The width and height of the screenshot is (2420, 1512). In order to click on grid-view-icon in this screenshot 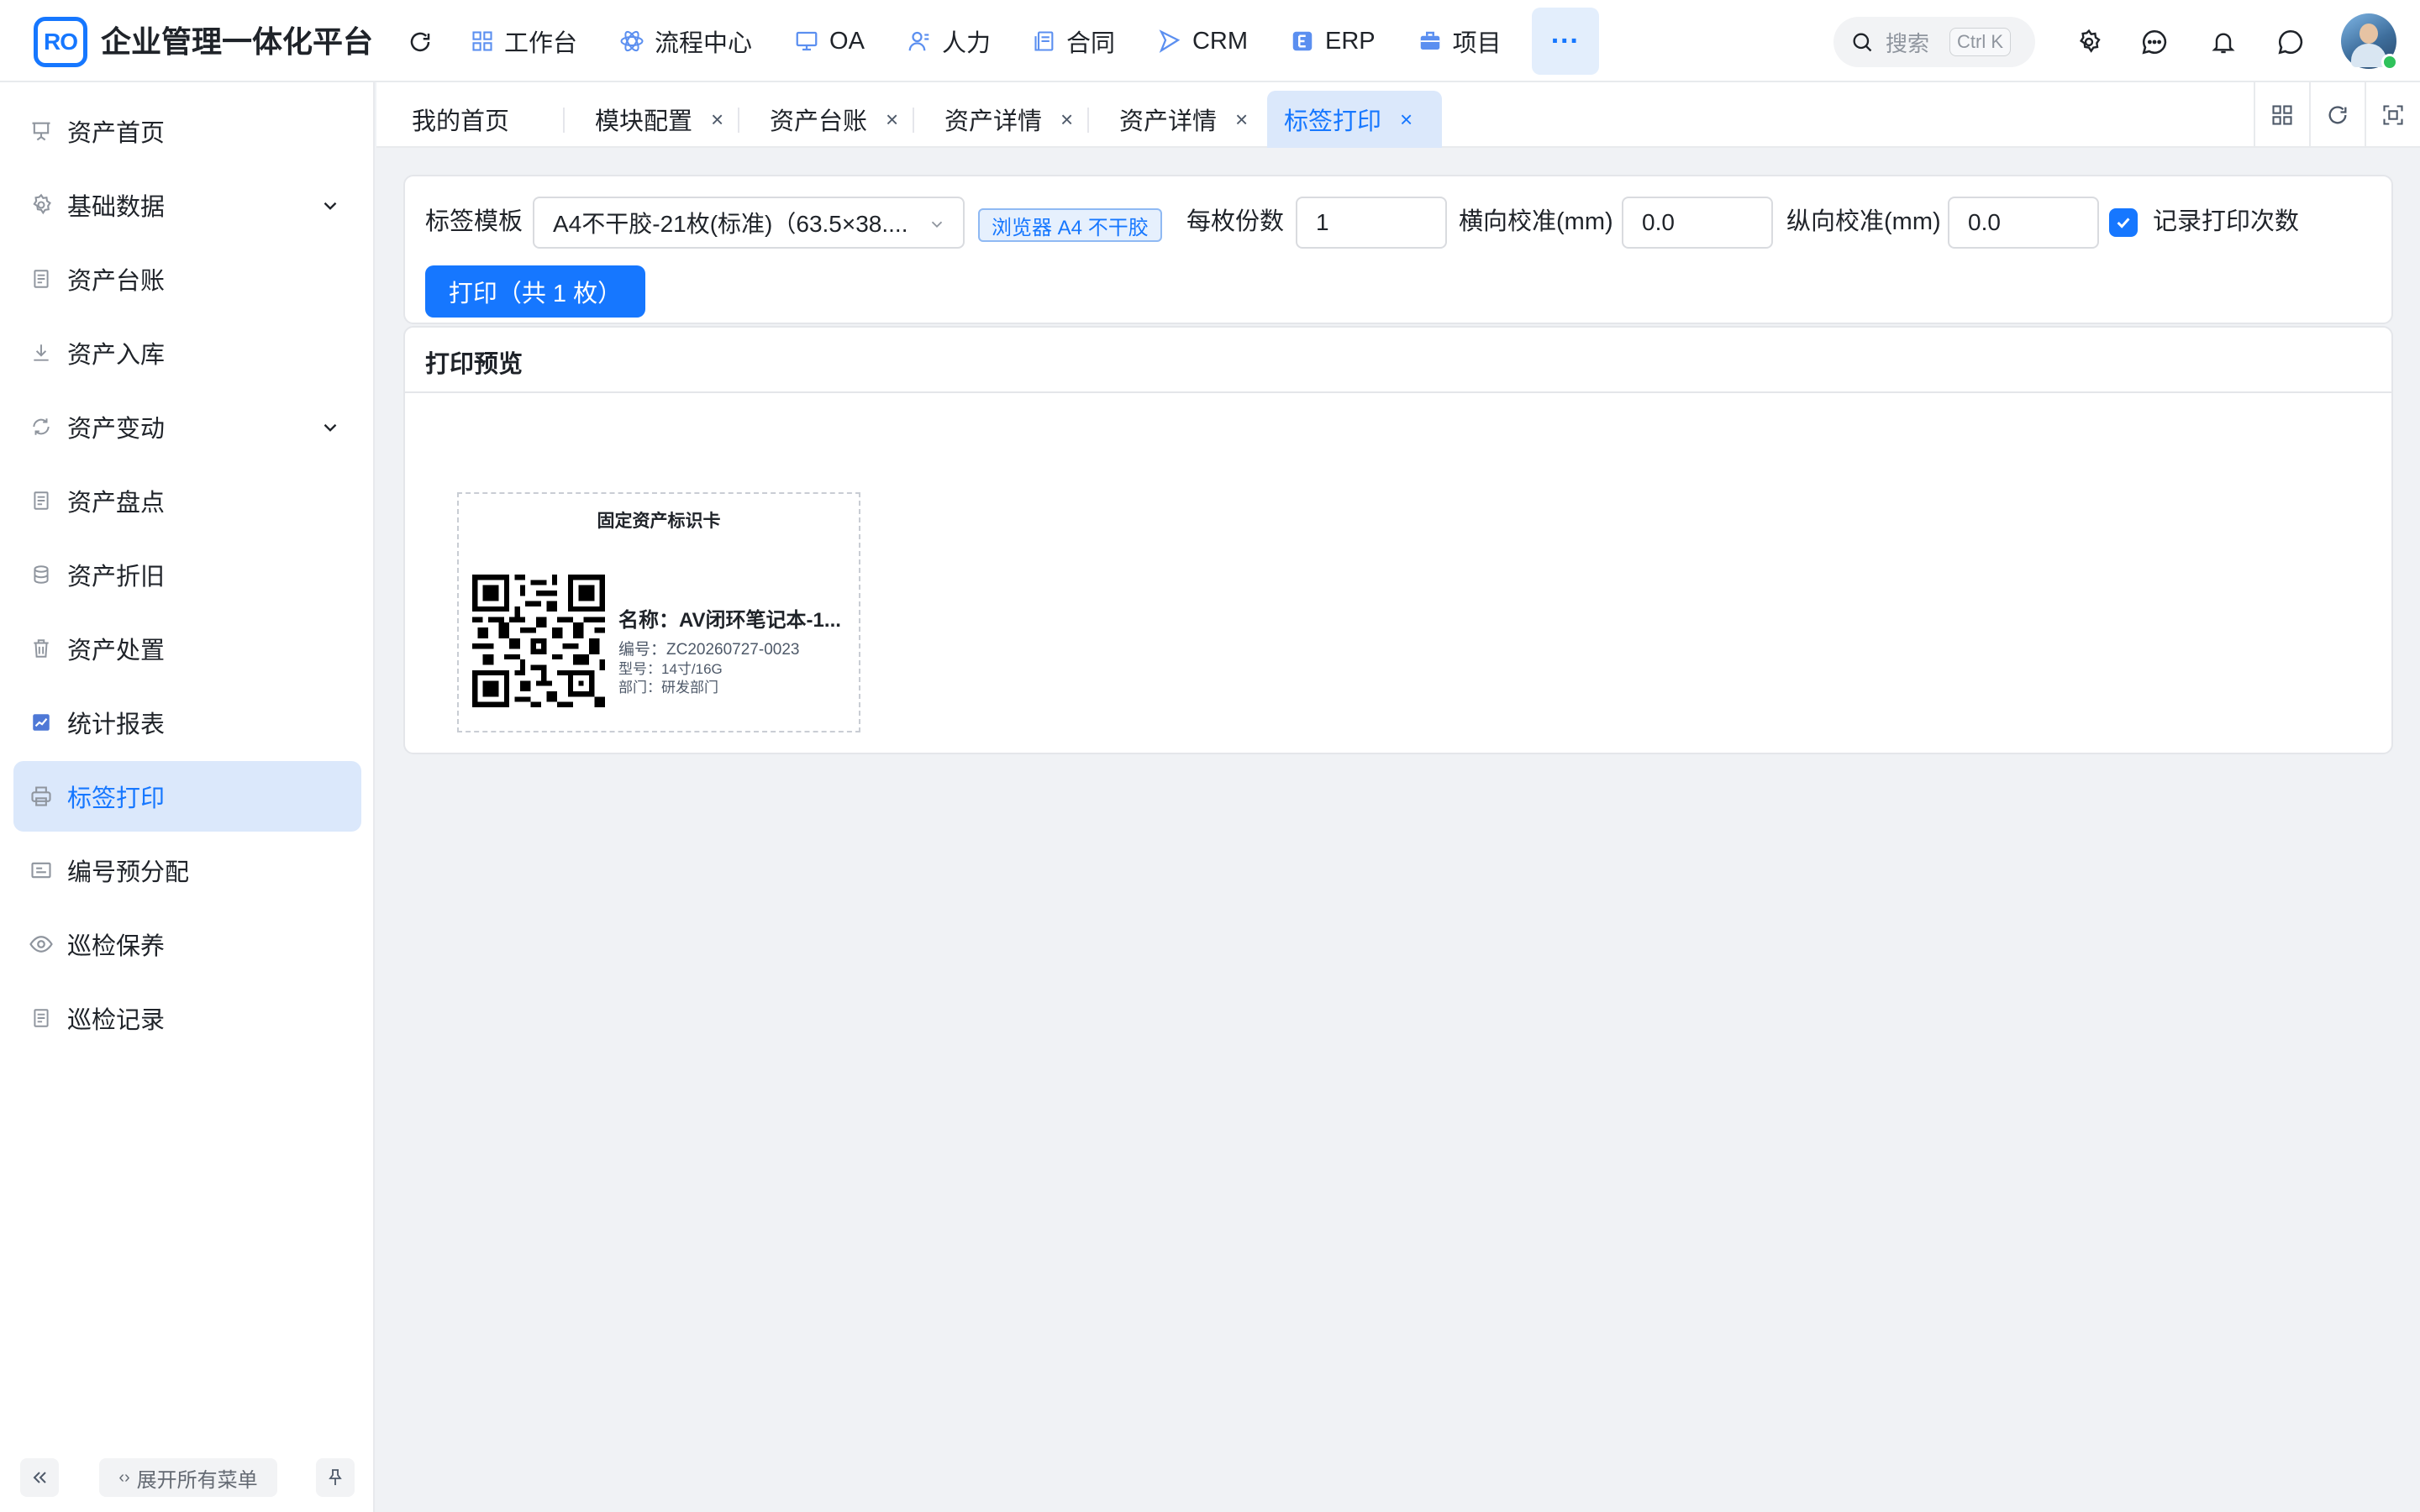, I will do `click(2281, 115)`.